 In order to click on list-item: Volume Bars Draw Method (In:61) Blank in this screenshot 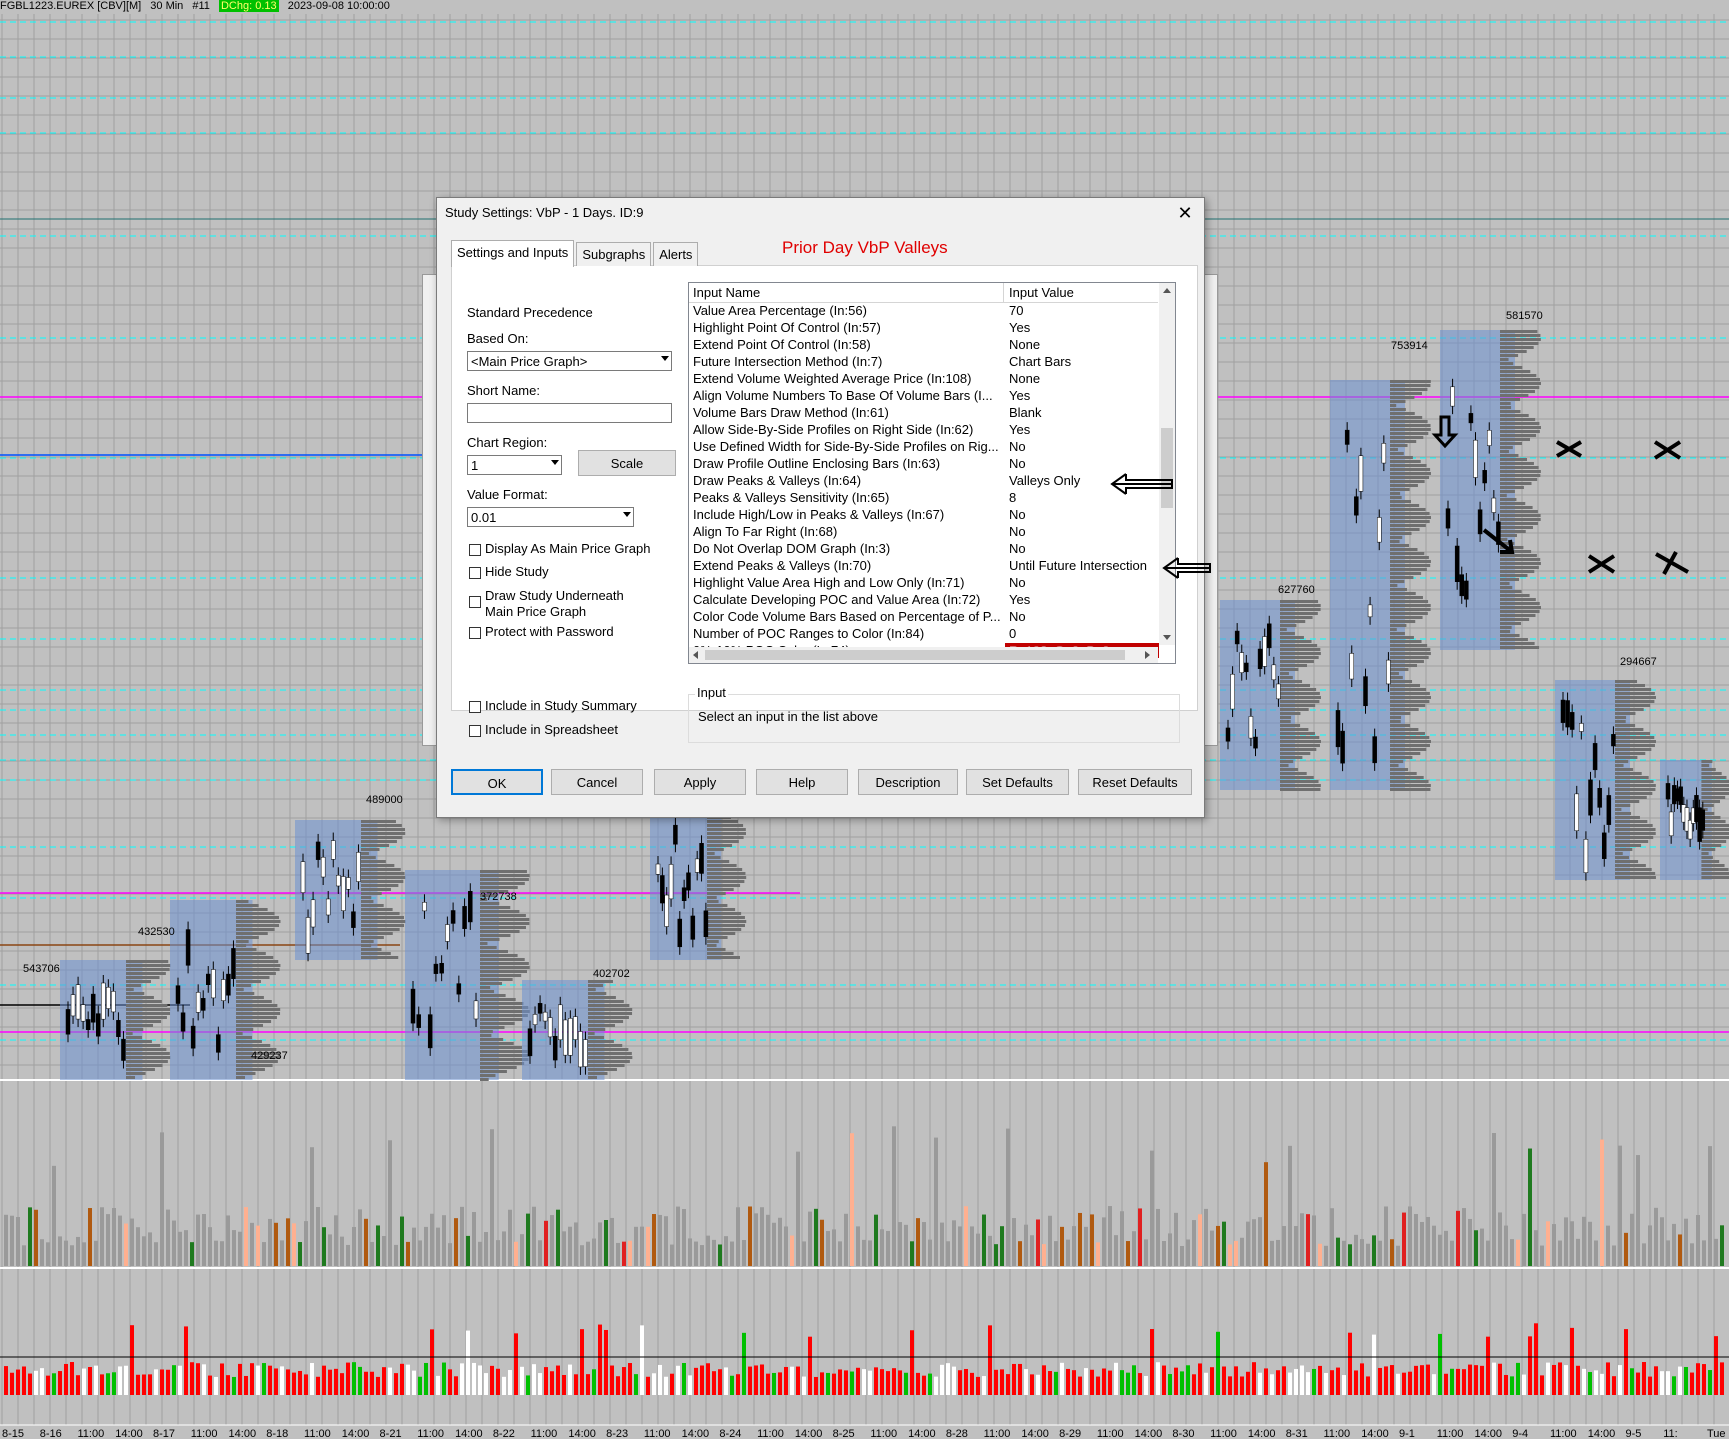, I will do `click(923, 413)`.